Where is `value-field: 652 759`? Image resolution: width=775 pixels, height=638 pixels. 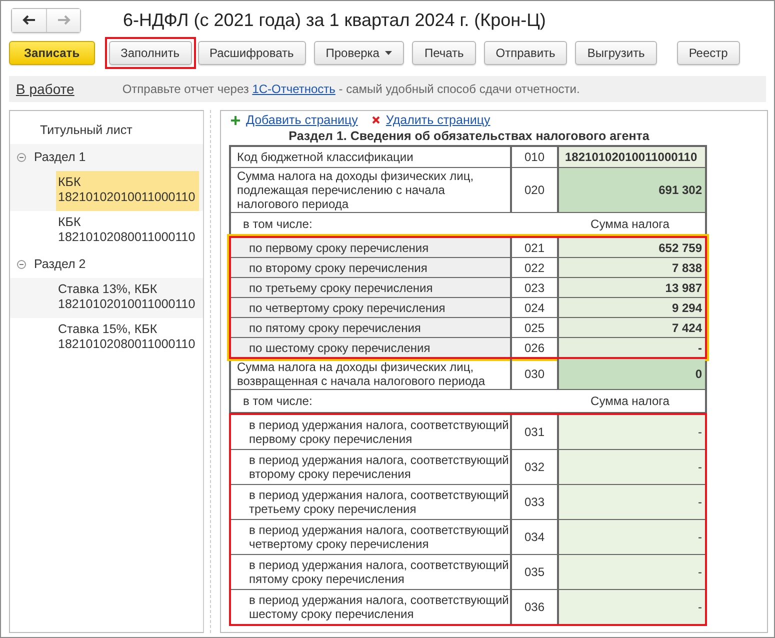
value-field: 652 759 is located at coordinates (632, 247).